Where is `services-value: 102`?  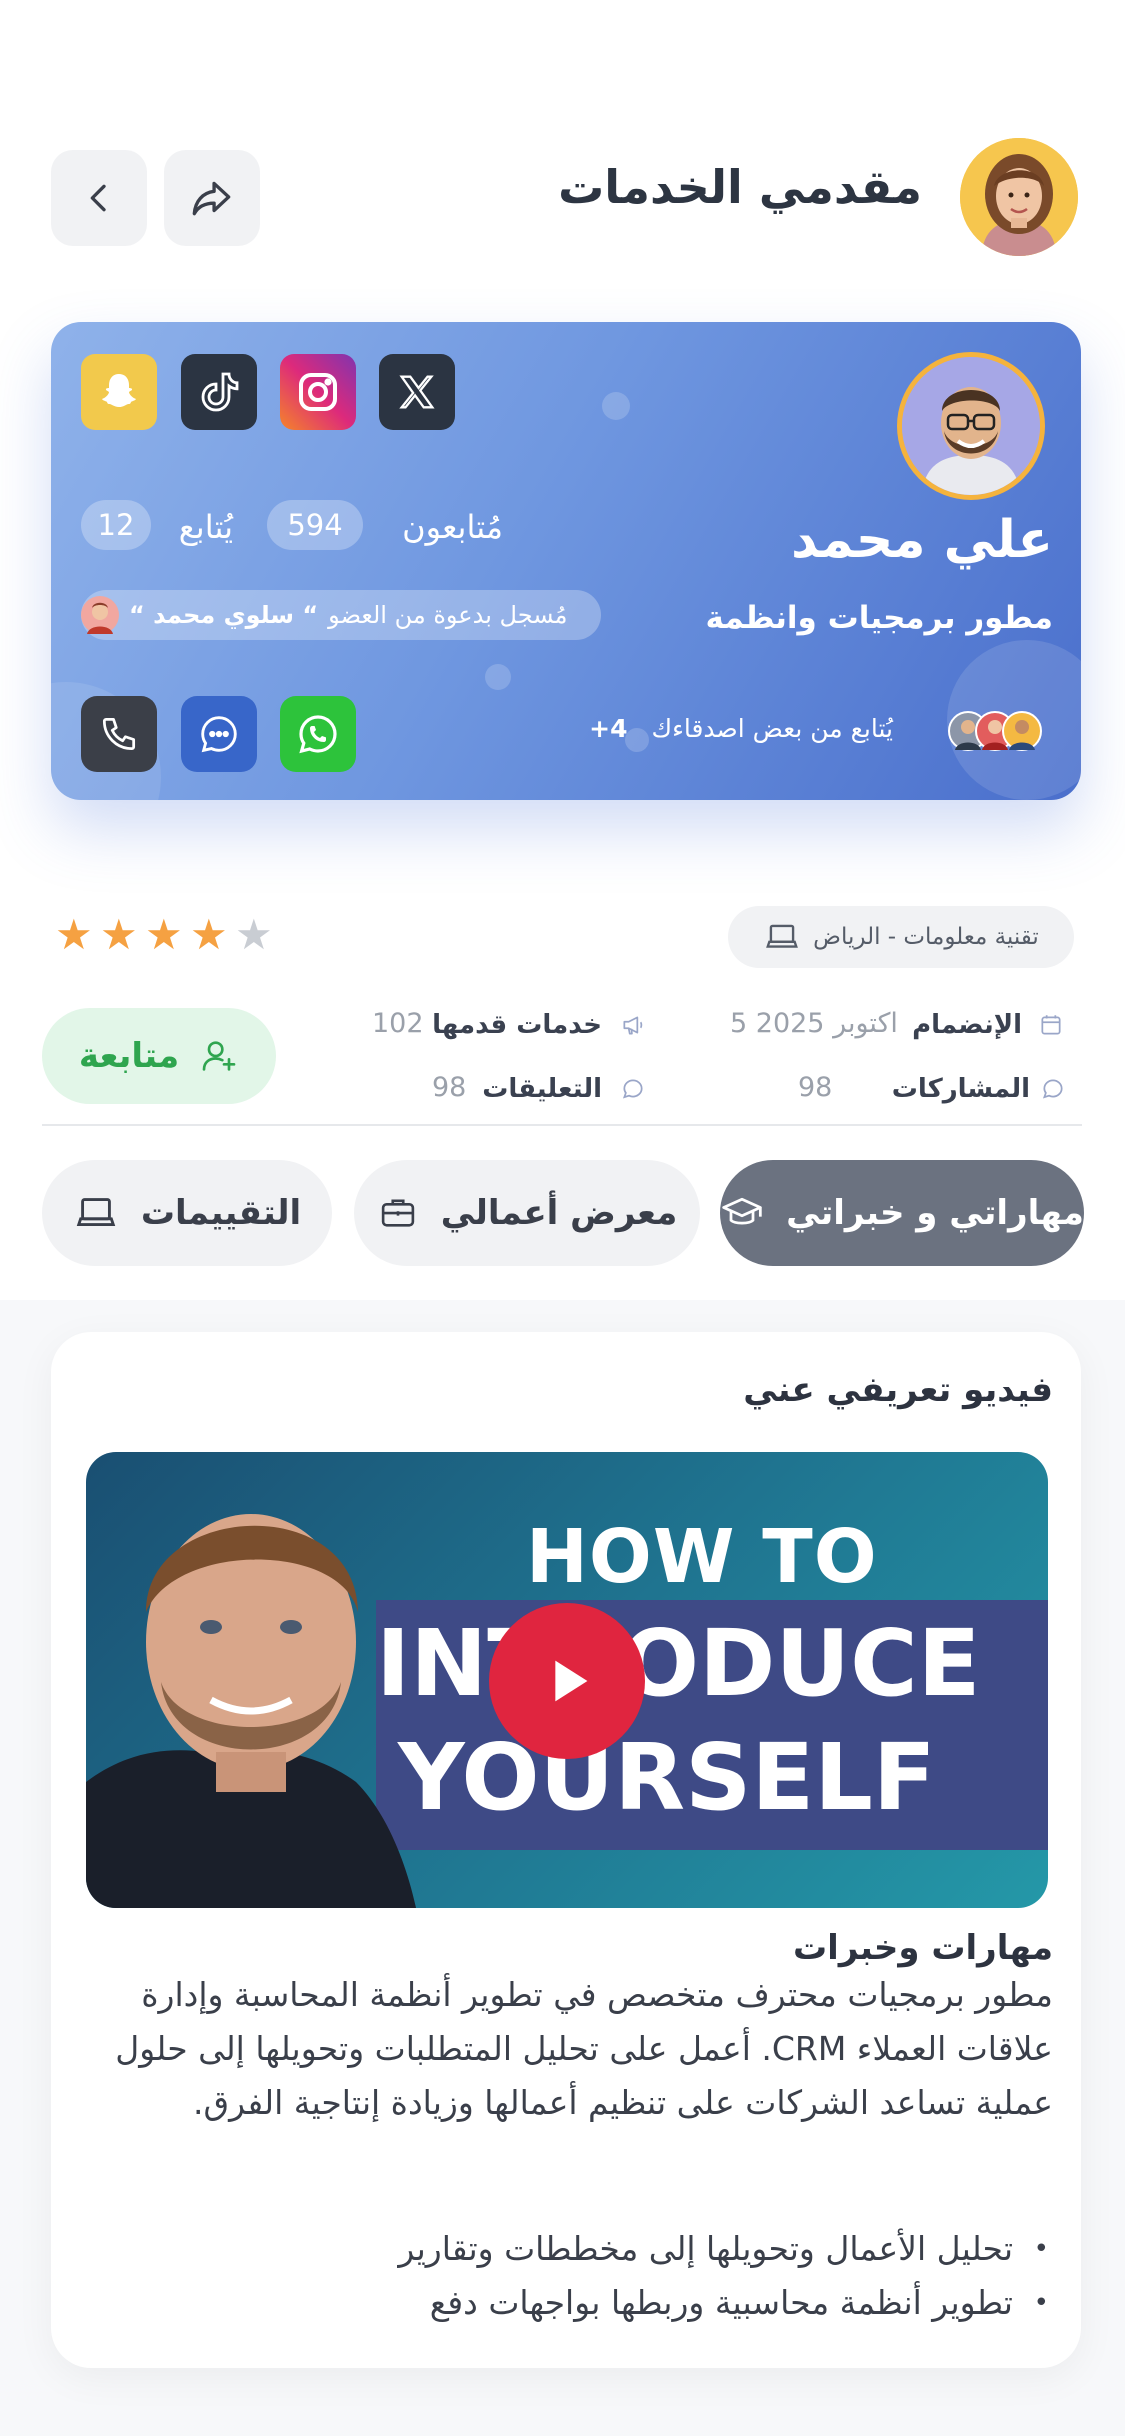 services-value: 102 is located at coordinates (398, 1023).